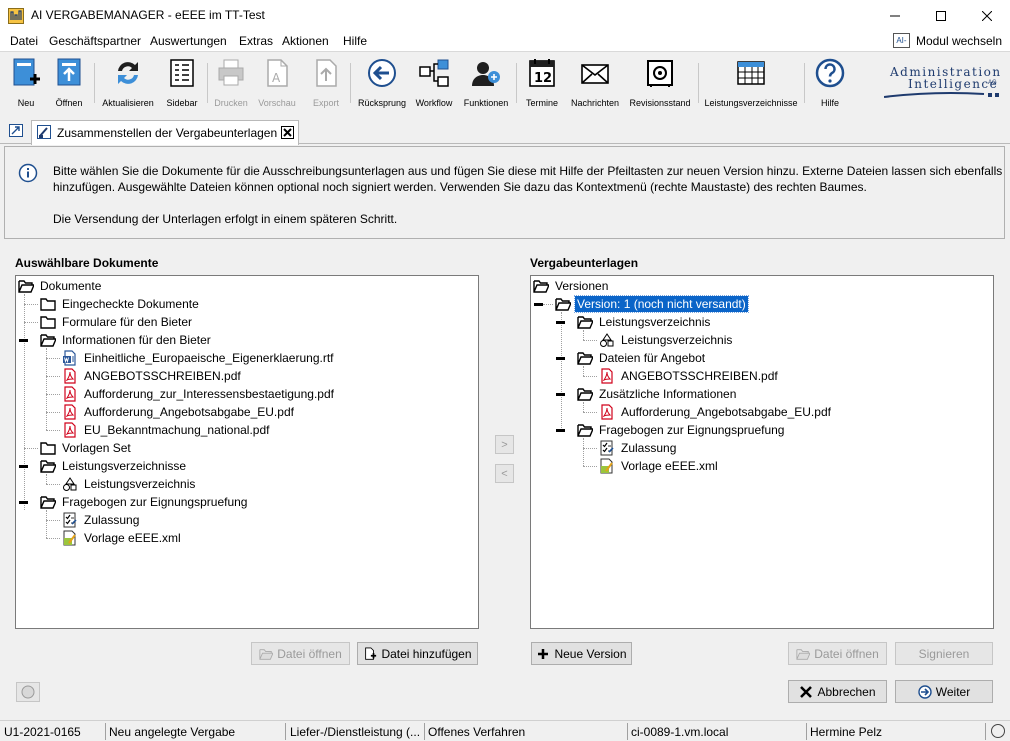 The height and width of the screenshot is (741, 1010). What do you see at coordinates (26, 84) in the screenshot?
I see `new-button: Neu` at bounding box center [26, 84].